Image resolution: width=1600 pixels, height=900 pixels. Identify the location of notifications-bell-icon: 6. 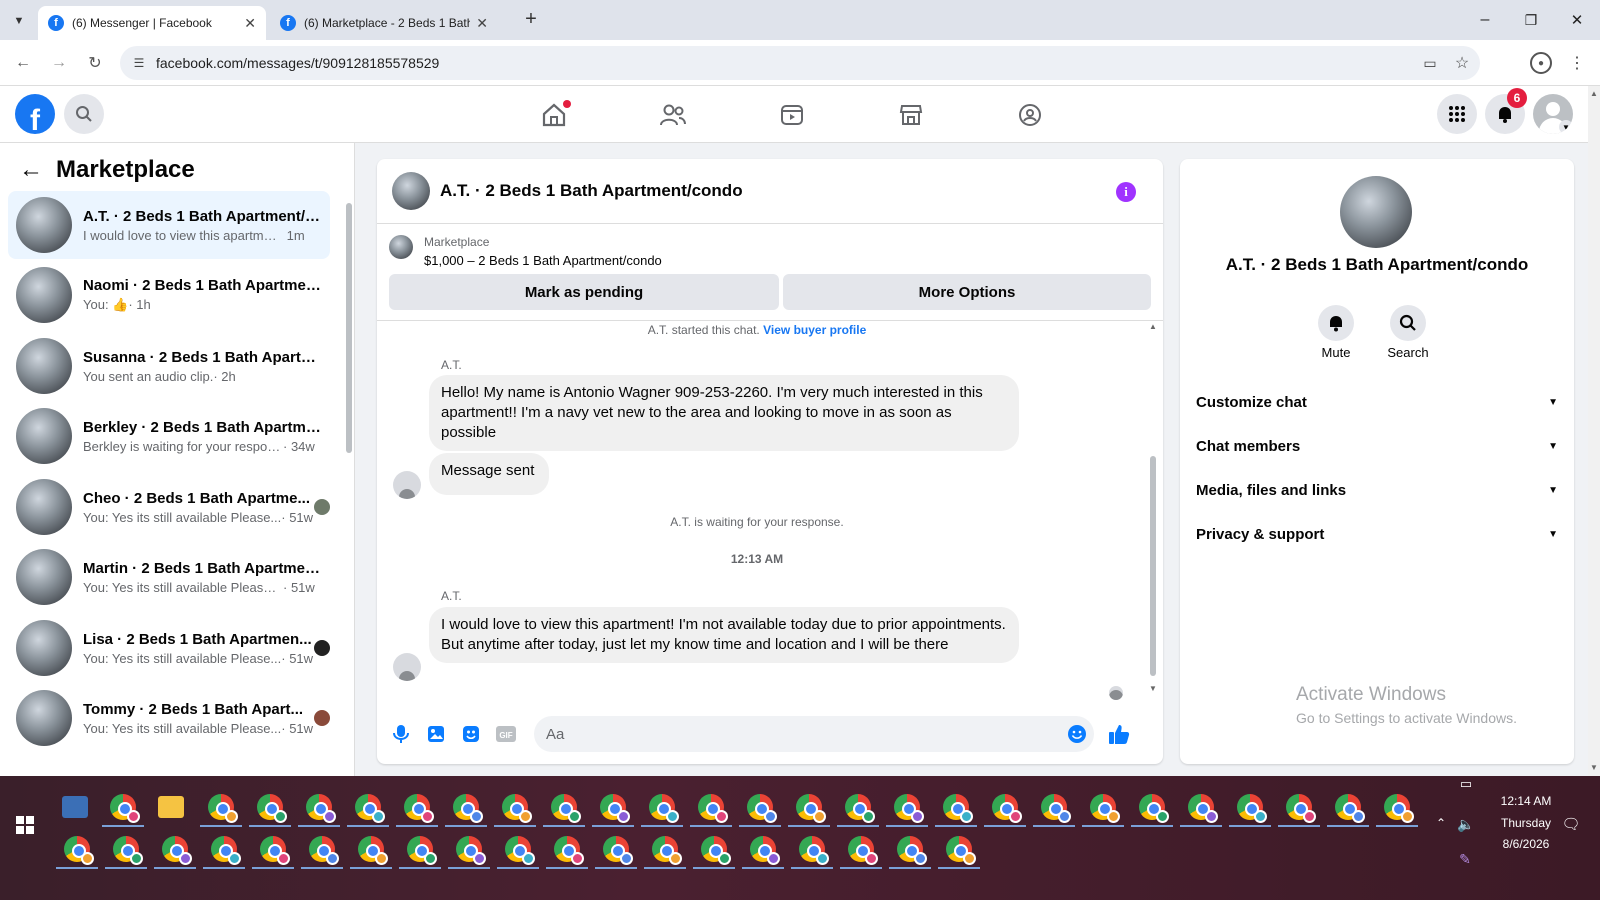
(1506, 111).